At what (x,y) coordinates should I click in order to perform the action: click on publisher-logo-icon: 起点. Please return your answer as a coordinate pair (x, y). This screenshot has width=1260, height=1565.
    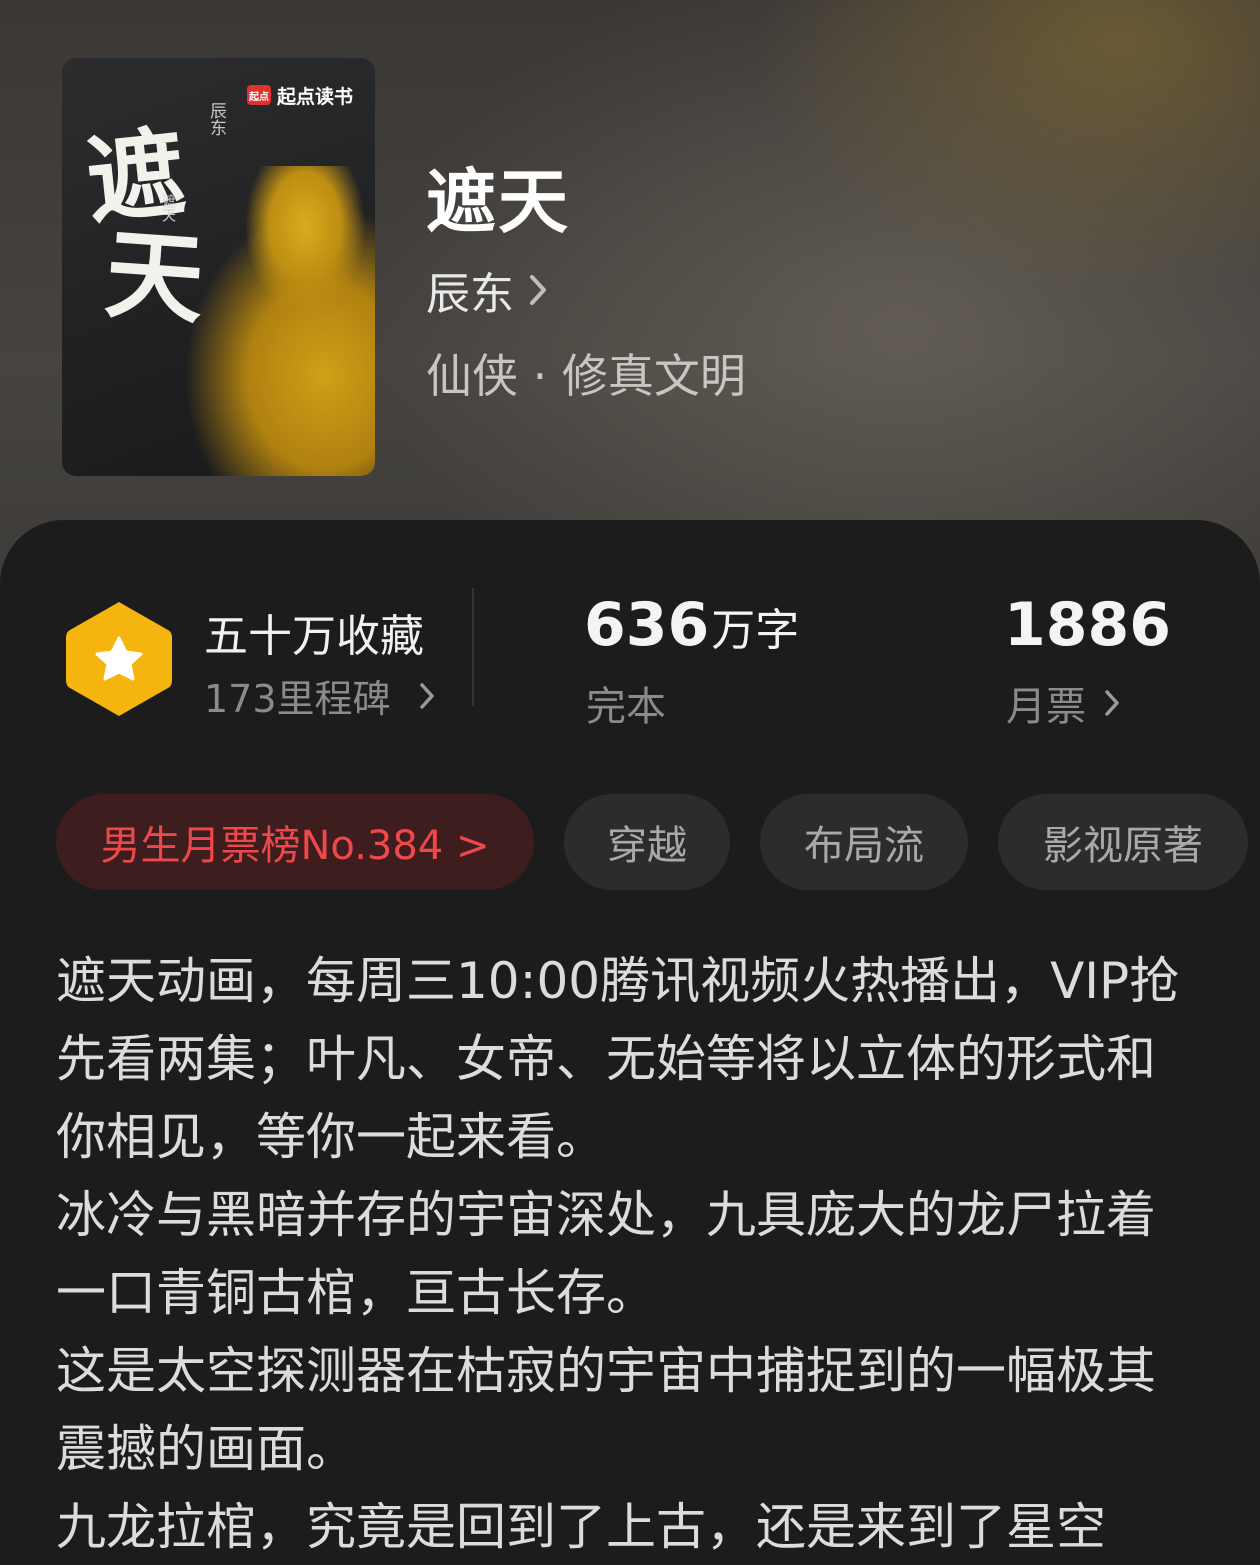
    Looking at the image, I should click on (258, 95).